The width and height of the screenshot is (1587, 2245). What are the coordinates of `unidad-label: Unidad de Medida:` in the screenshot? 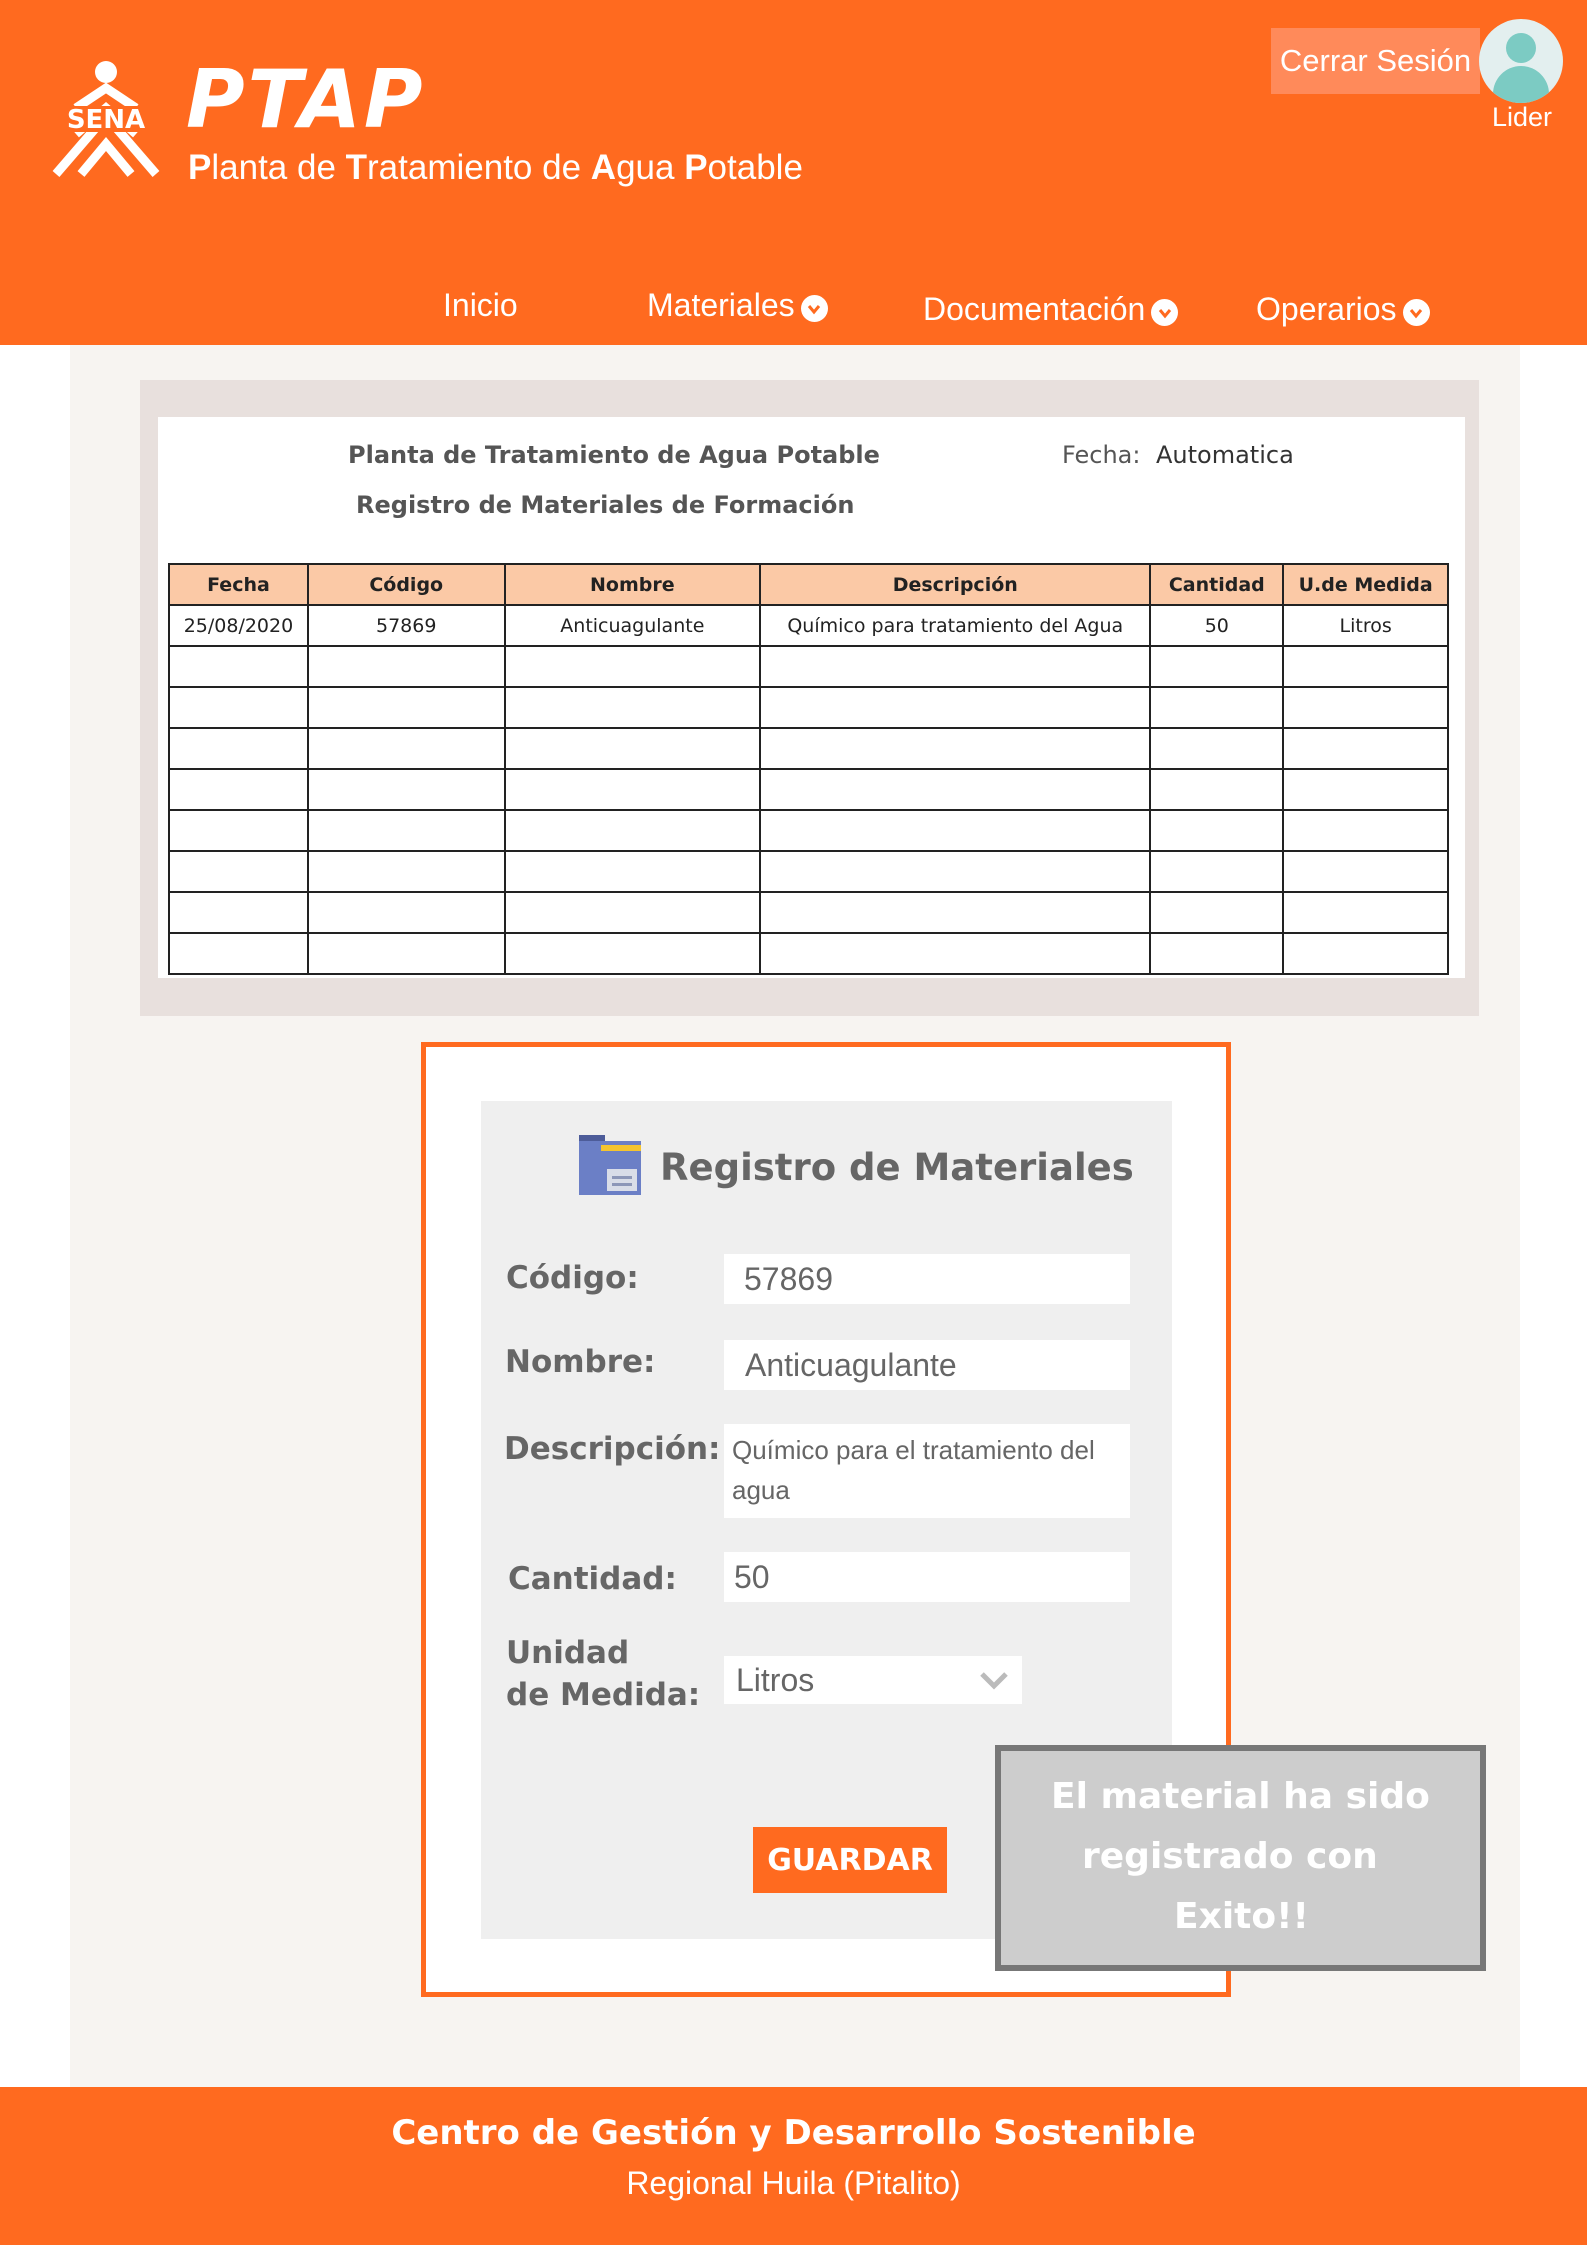 It's located at (603, 1674).